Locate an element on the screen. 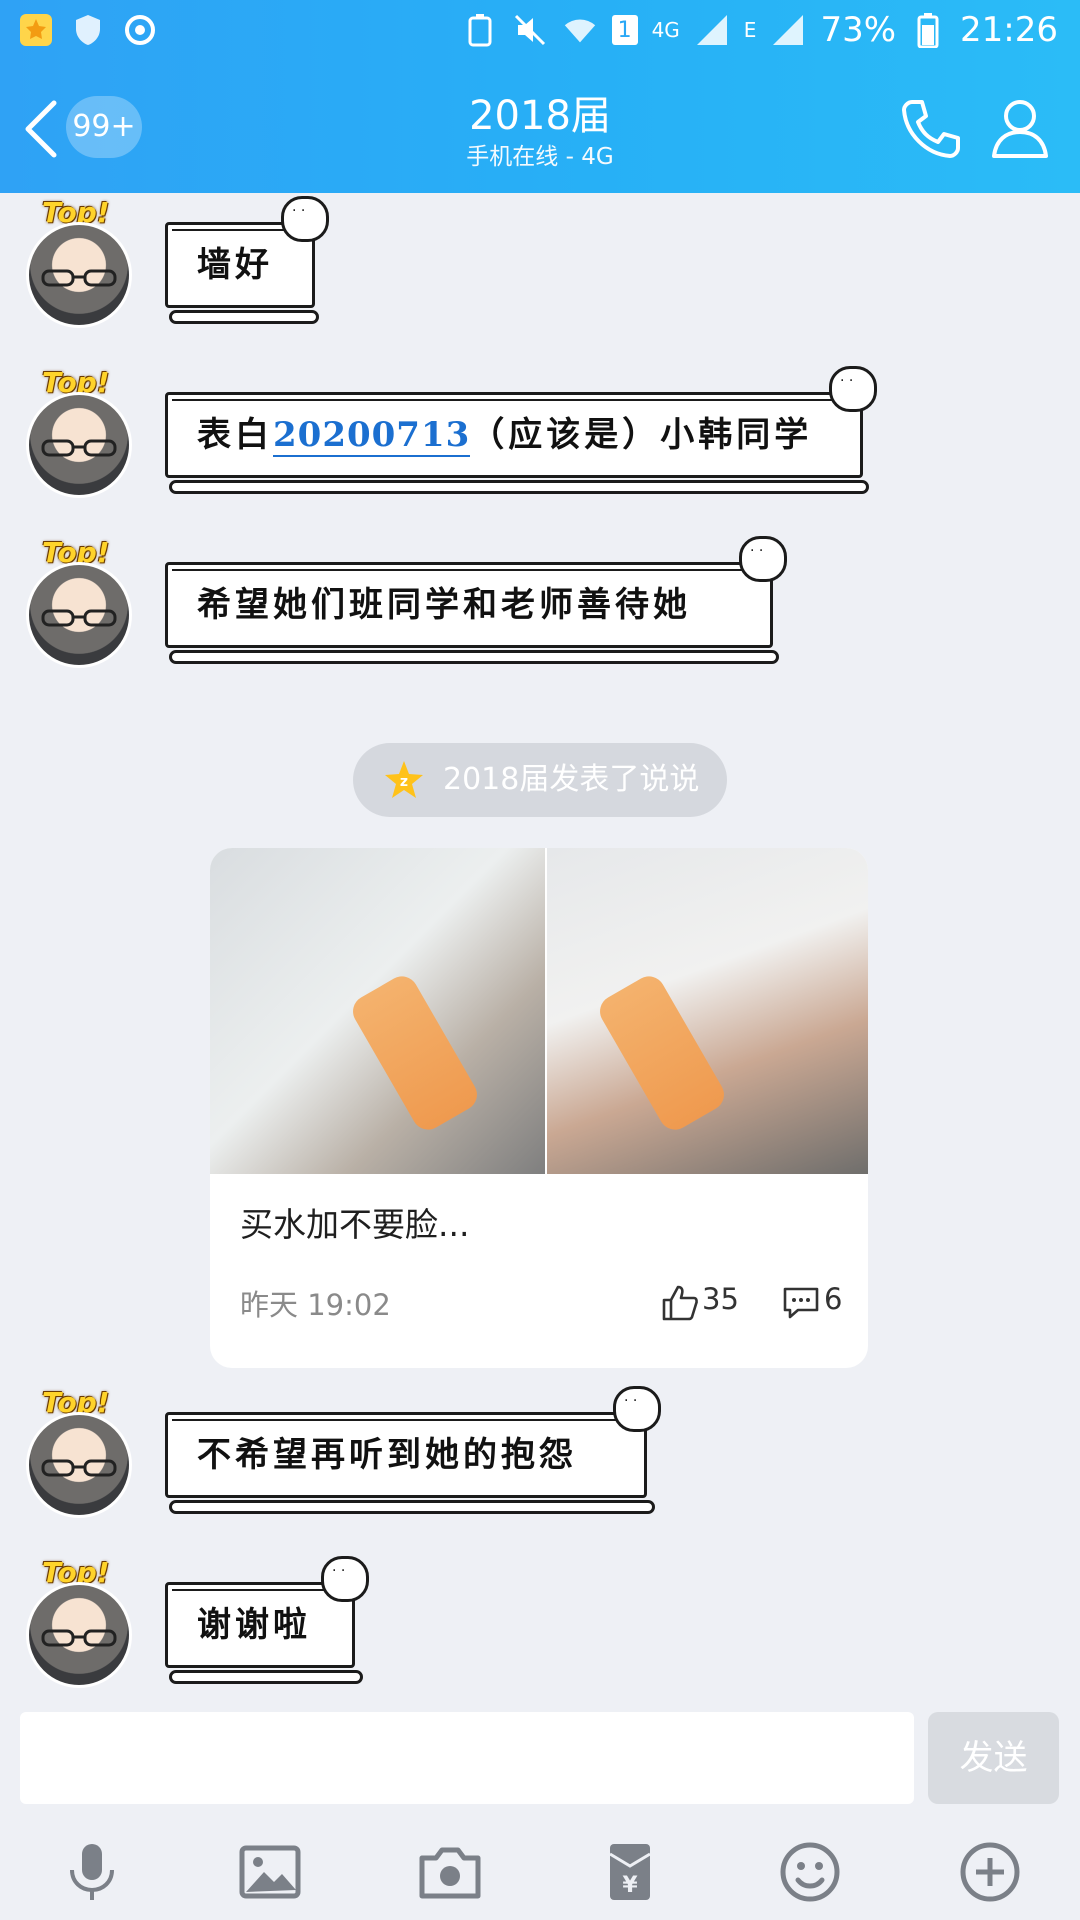  user-icon is located at coordinates (1020, 129).